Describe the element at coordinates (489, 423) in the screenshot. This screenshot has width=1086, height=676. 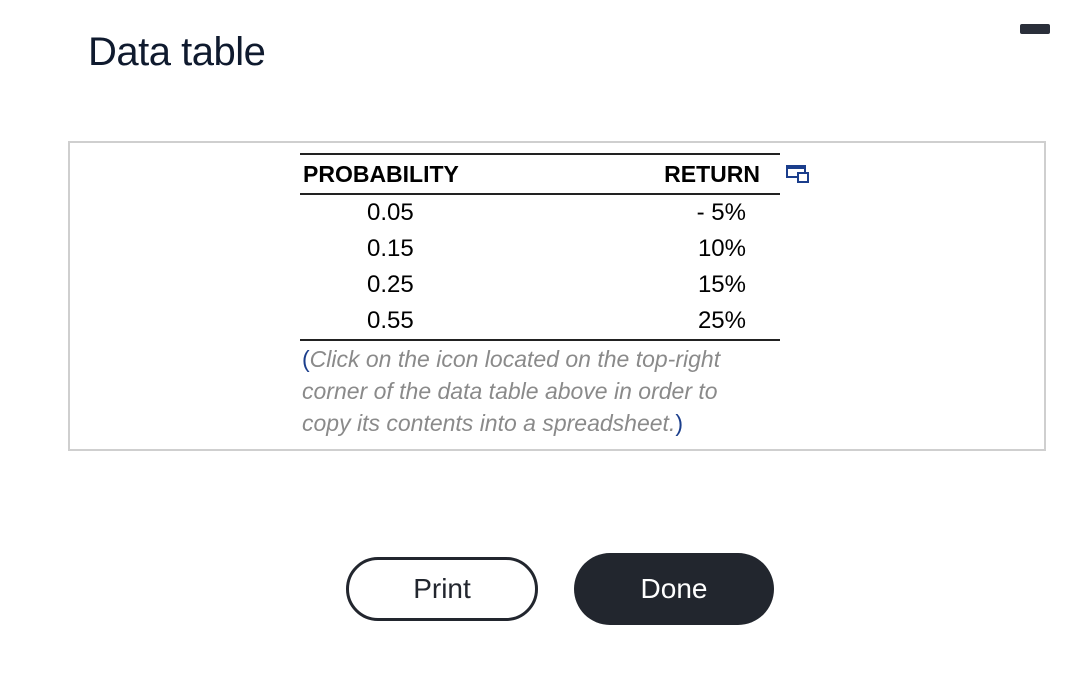
I see `note-line-3: copy its contents into a spreadsheet.` at that location.